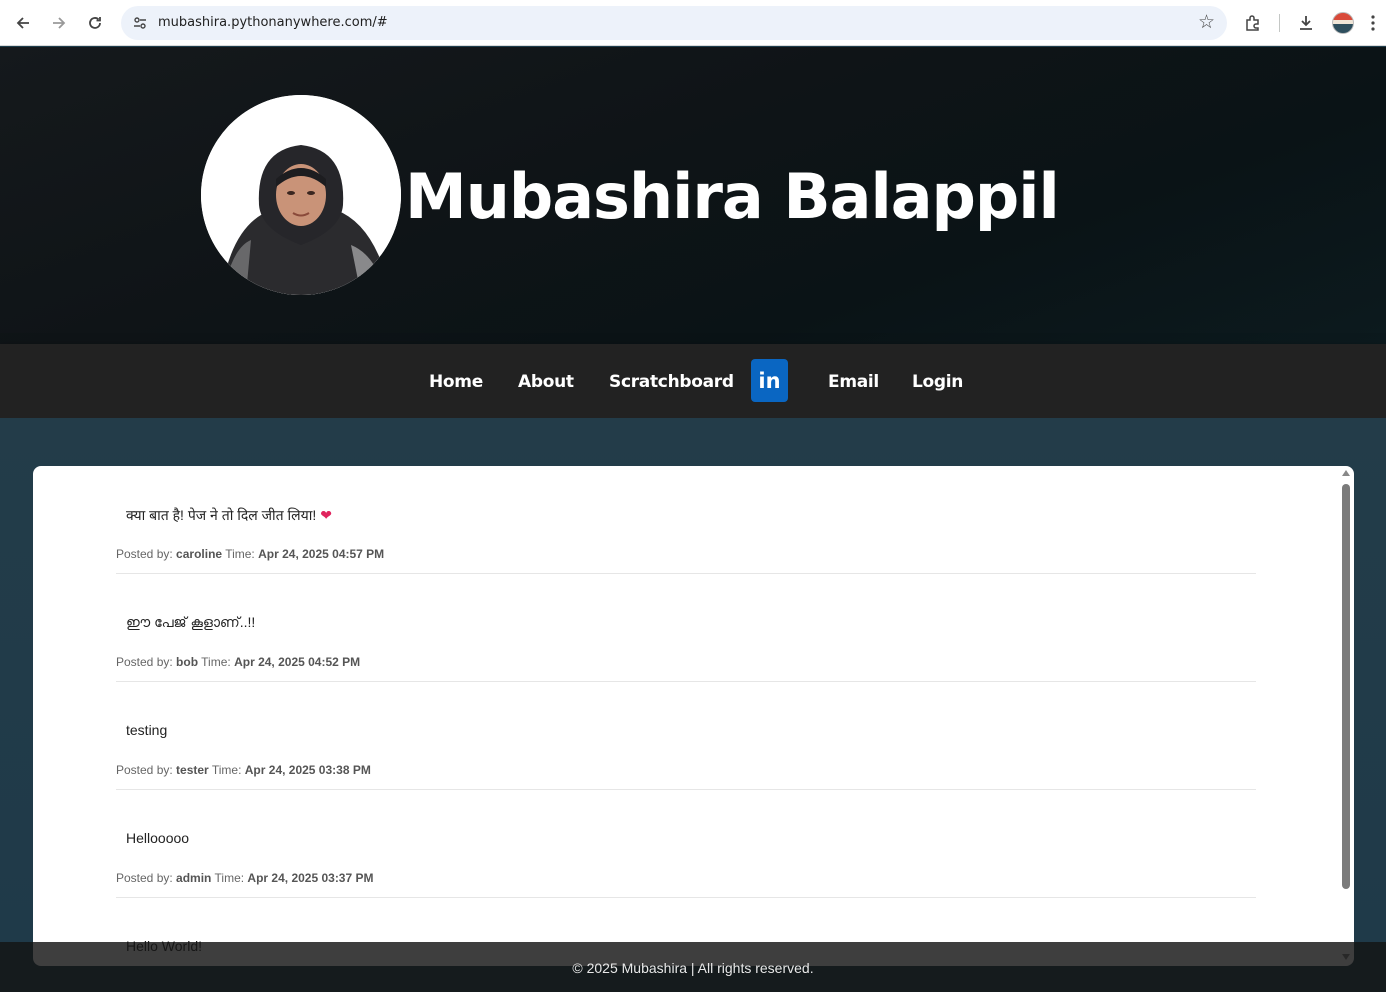 The image size is (1386, 992). Describe the element at coordinates (297, 662) in the screenshot. I see `post-time: Apr 24, 2025 04:52 PM` at that location.